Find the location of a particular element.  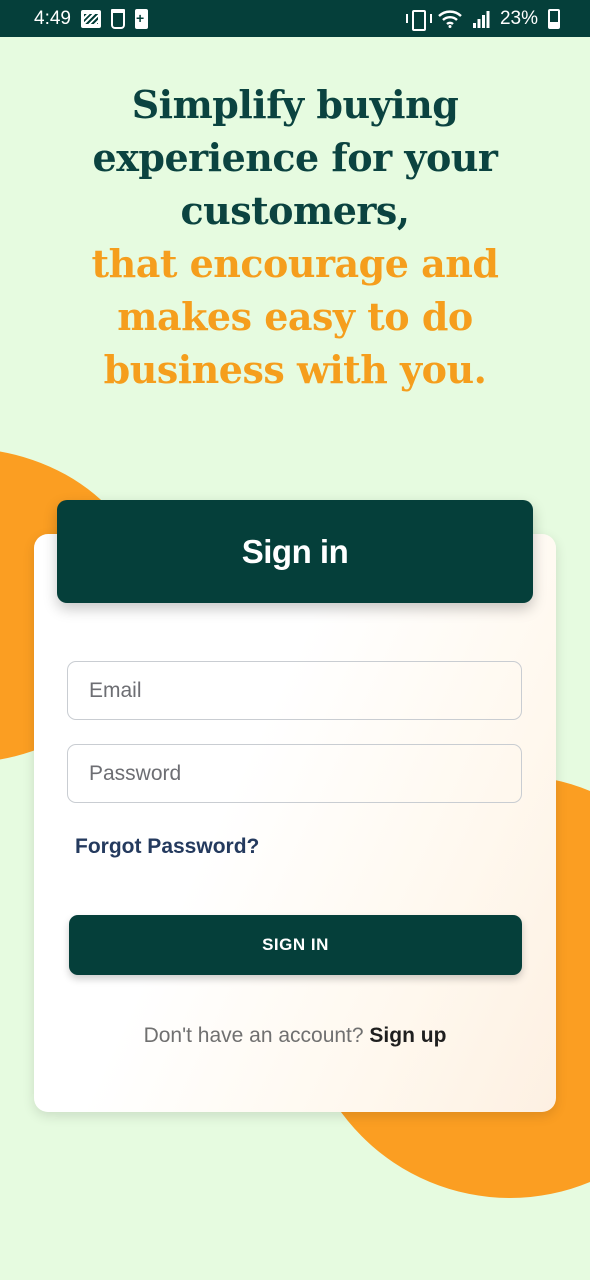

flashlight-icon is located at coordinates (117, 18).